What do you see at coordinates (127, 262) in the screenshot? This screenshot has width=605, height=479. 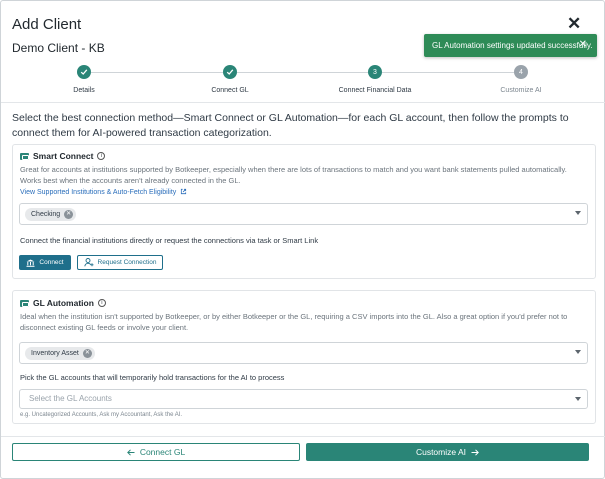 I see `request-connection-label: Request Connection` at bounding box center [127, 262].